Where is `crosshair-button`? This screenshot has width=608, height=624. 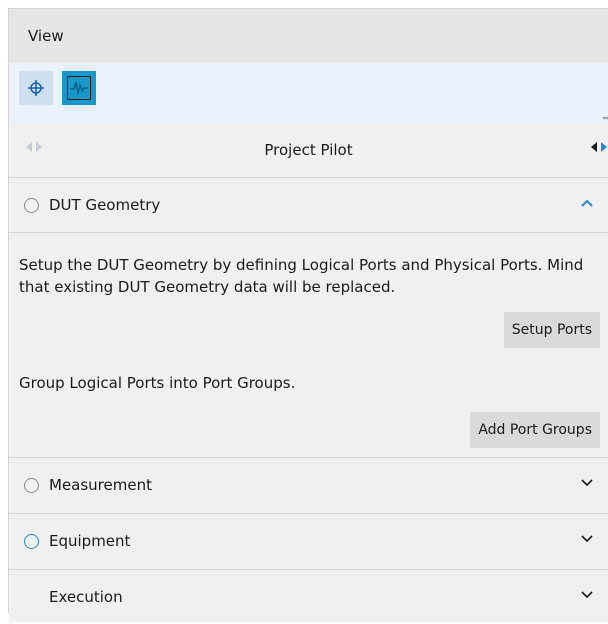 crosshair-button is located at coordinates (36, 88).